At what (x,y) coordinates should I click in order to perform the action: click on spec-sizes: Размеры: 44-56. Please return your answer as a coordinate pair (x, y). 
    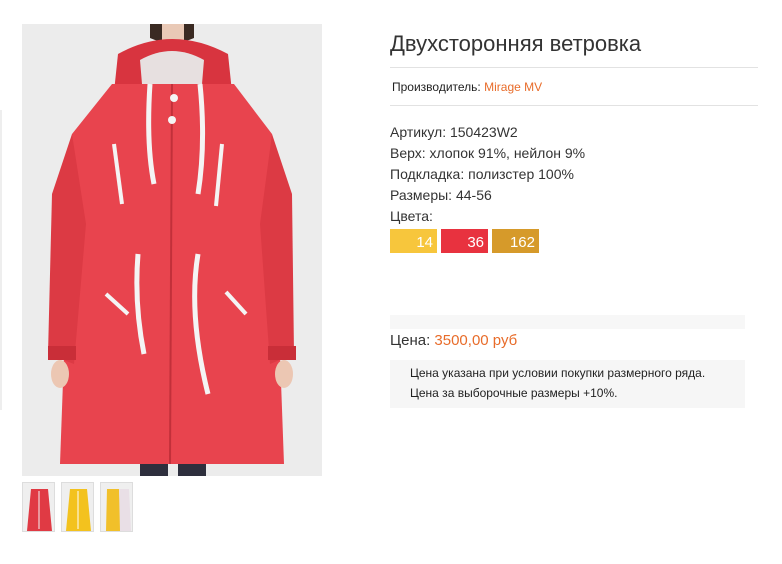
    Looking at the image, I should click on (441, 195).